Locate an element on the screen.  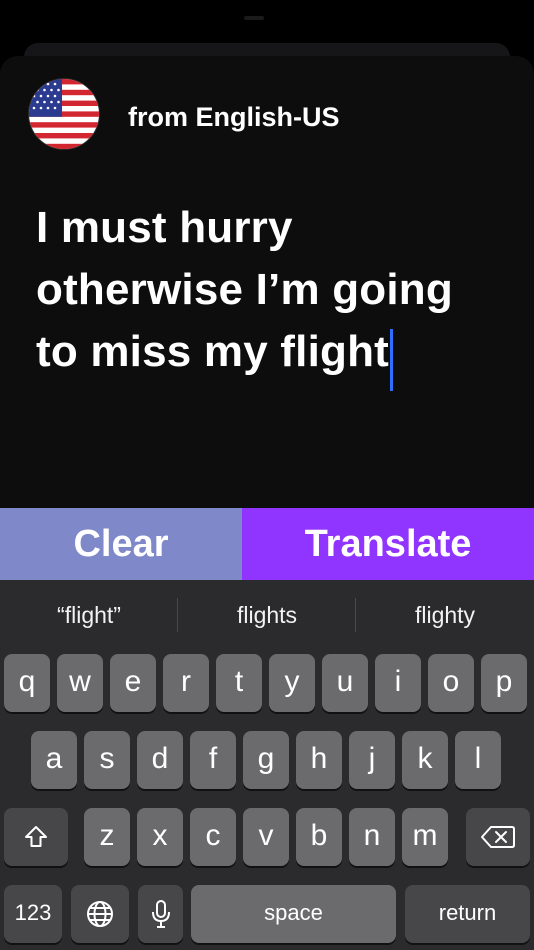
predictive-bar: “flight” flights flighty is located at coordinates (267, 615).